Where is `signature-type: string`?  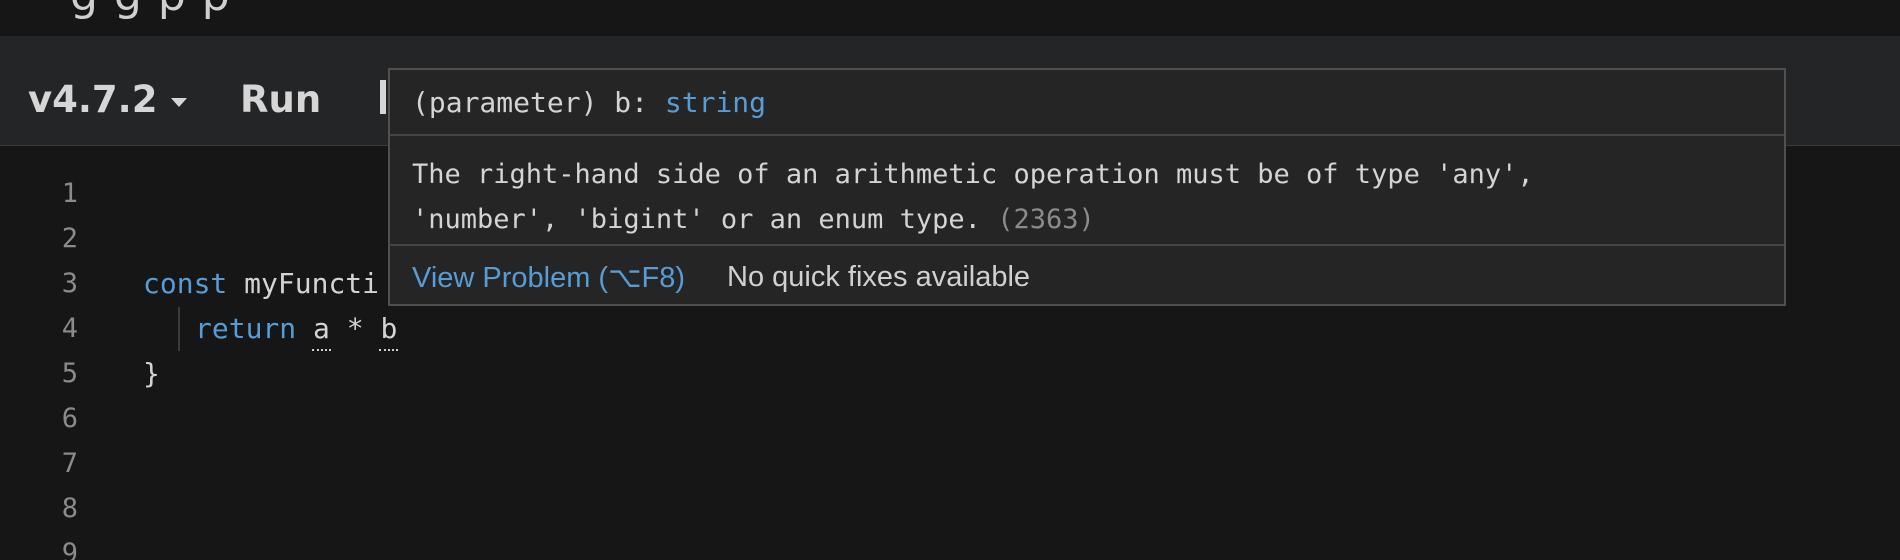
signature-type: string is located at coordinates (715, 102).